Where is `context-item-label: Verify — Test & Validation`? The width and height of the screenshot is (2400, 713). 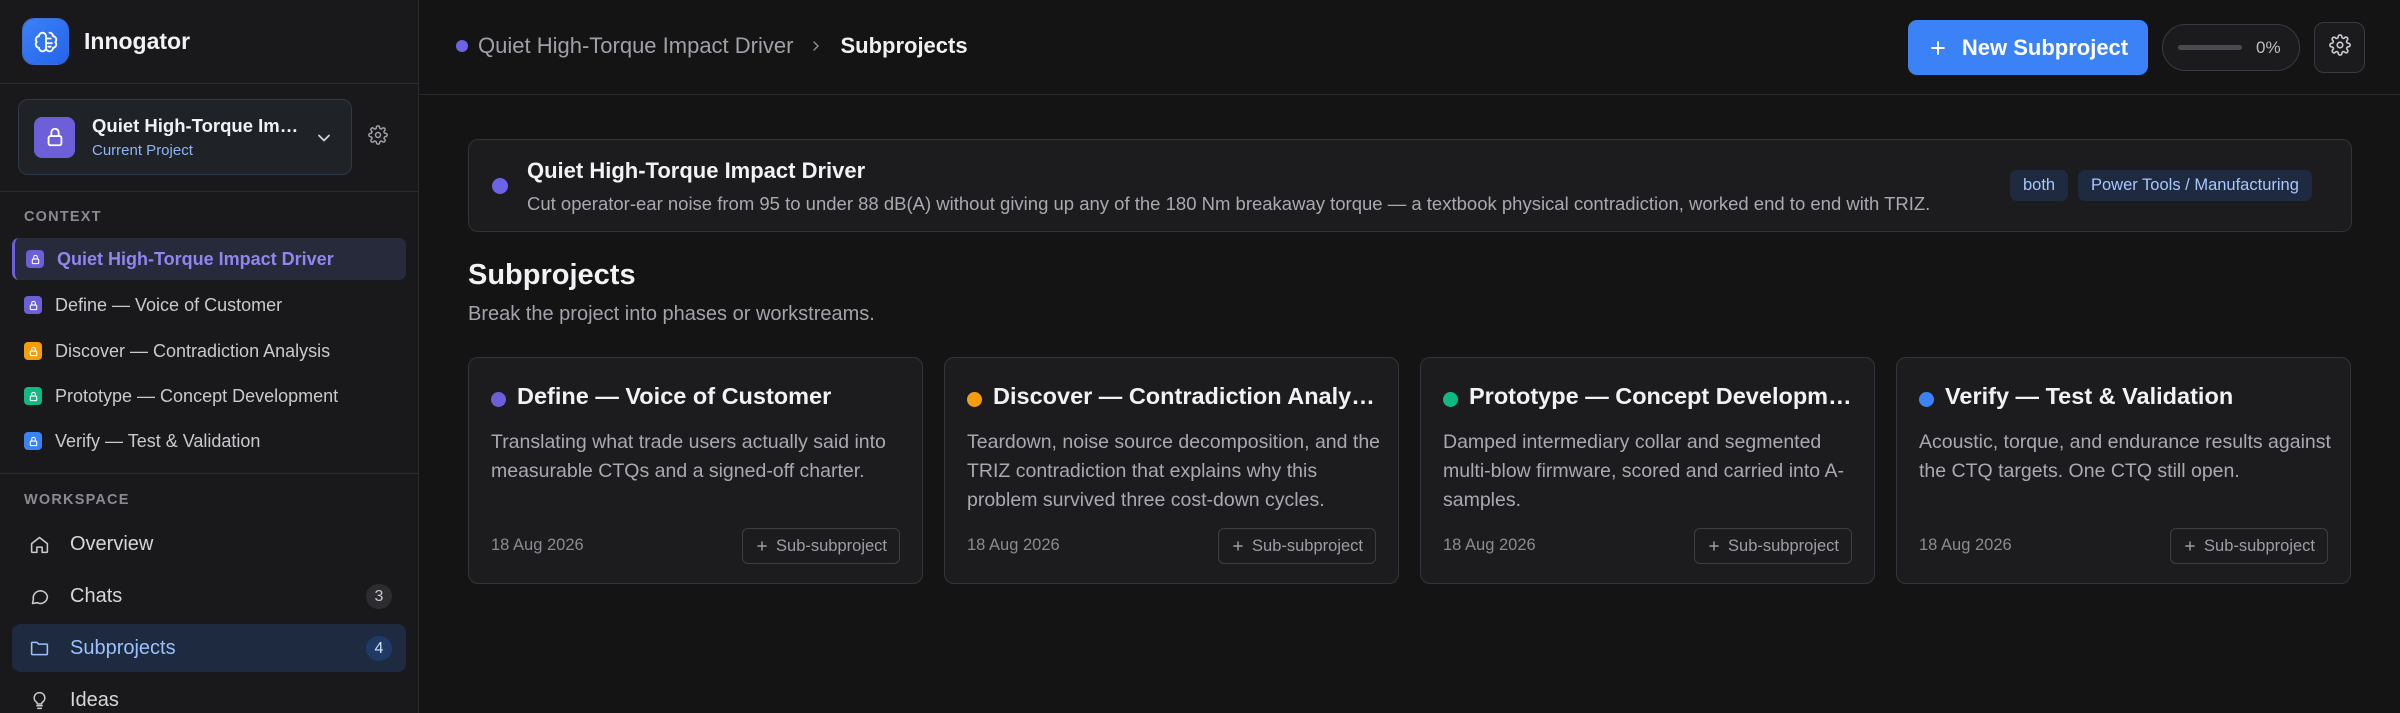 context-item-label: Verify — Test & Validation is located at coordinates (158, 440).